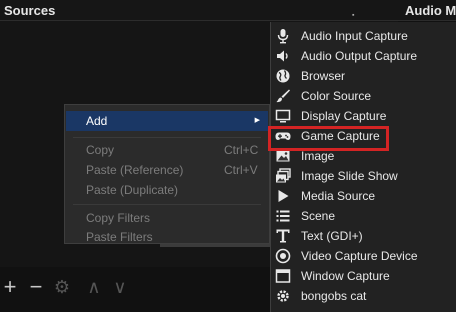  I want to click on dock-float-icon: ▪, so click(354, 15).